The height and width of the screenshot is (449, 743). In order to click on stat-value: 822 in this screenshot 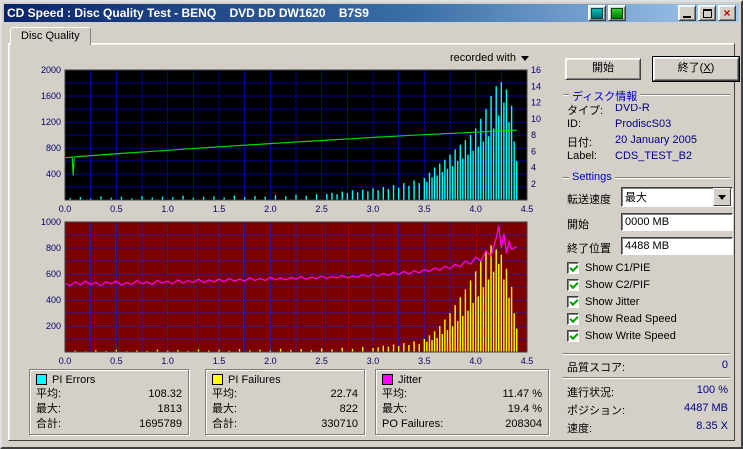, I will do `click(348, 409)`.